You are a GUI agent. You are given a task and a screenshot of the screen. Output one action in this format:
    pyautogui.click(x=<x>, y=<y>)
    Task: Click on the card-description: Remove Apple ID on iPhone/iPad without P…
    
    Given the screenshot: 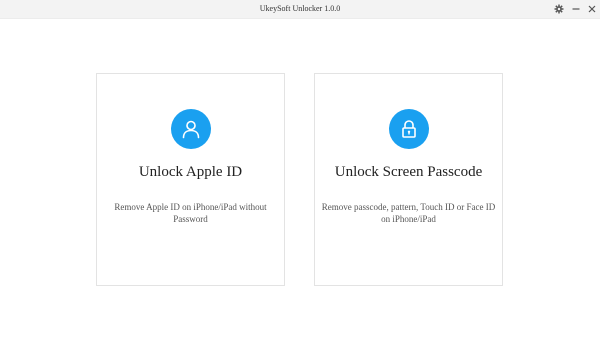 What is the action you would take?
    pyautogui.click(x=190, y=213)
    